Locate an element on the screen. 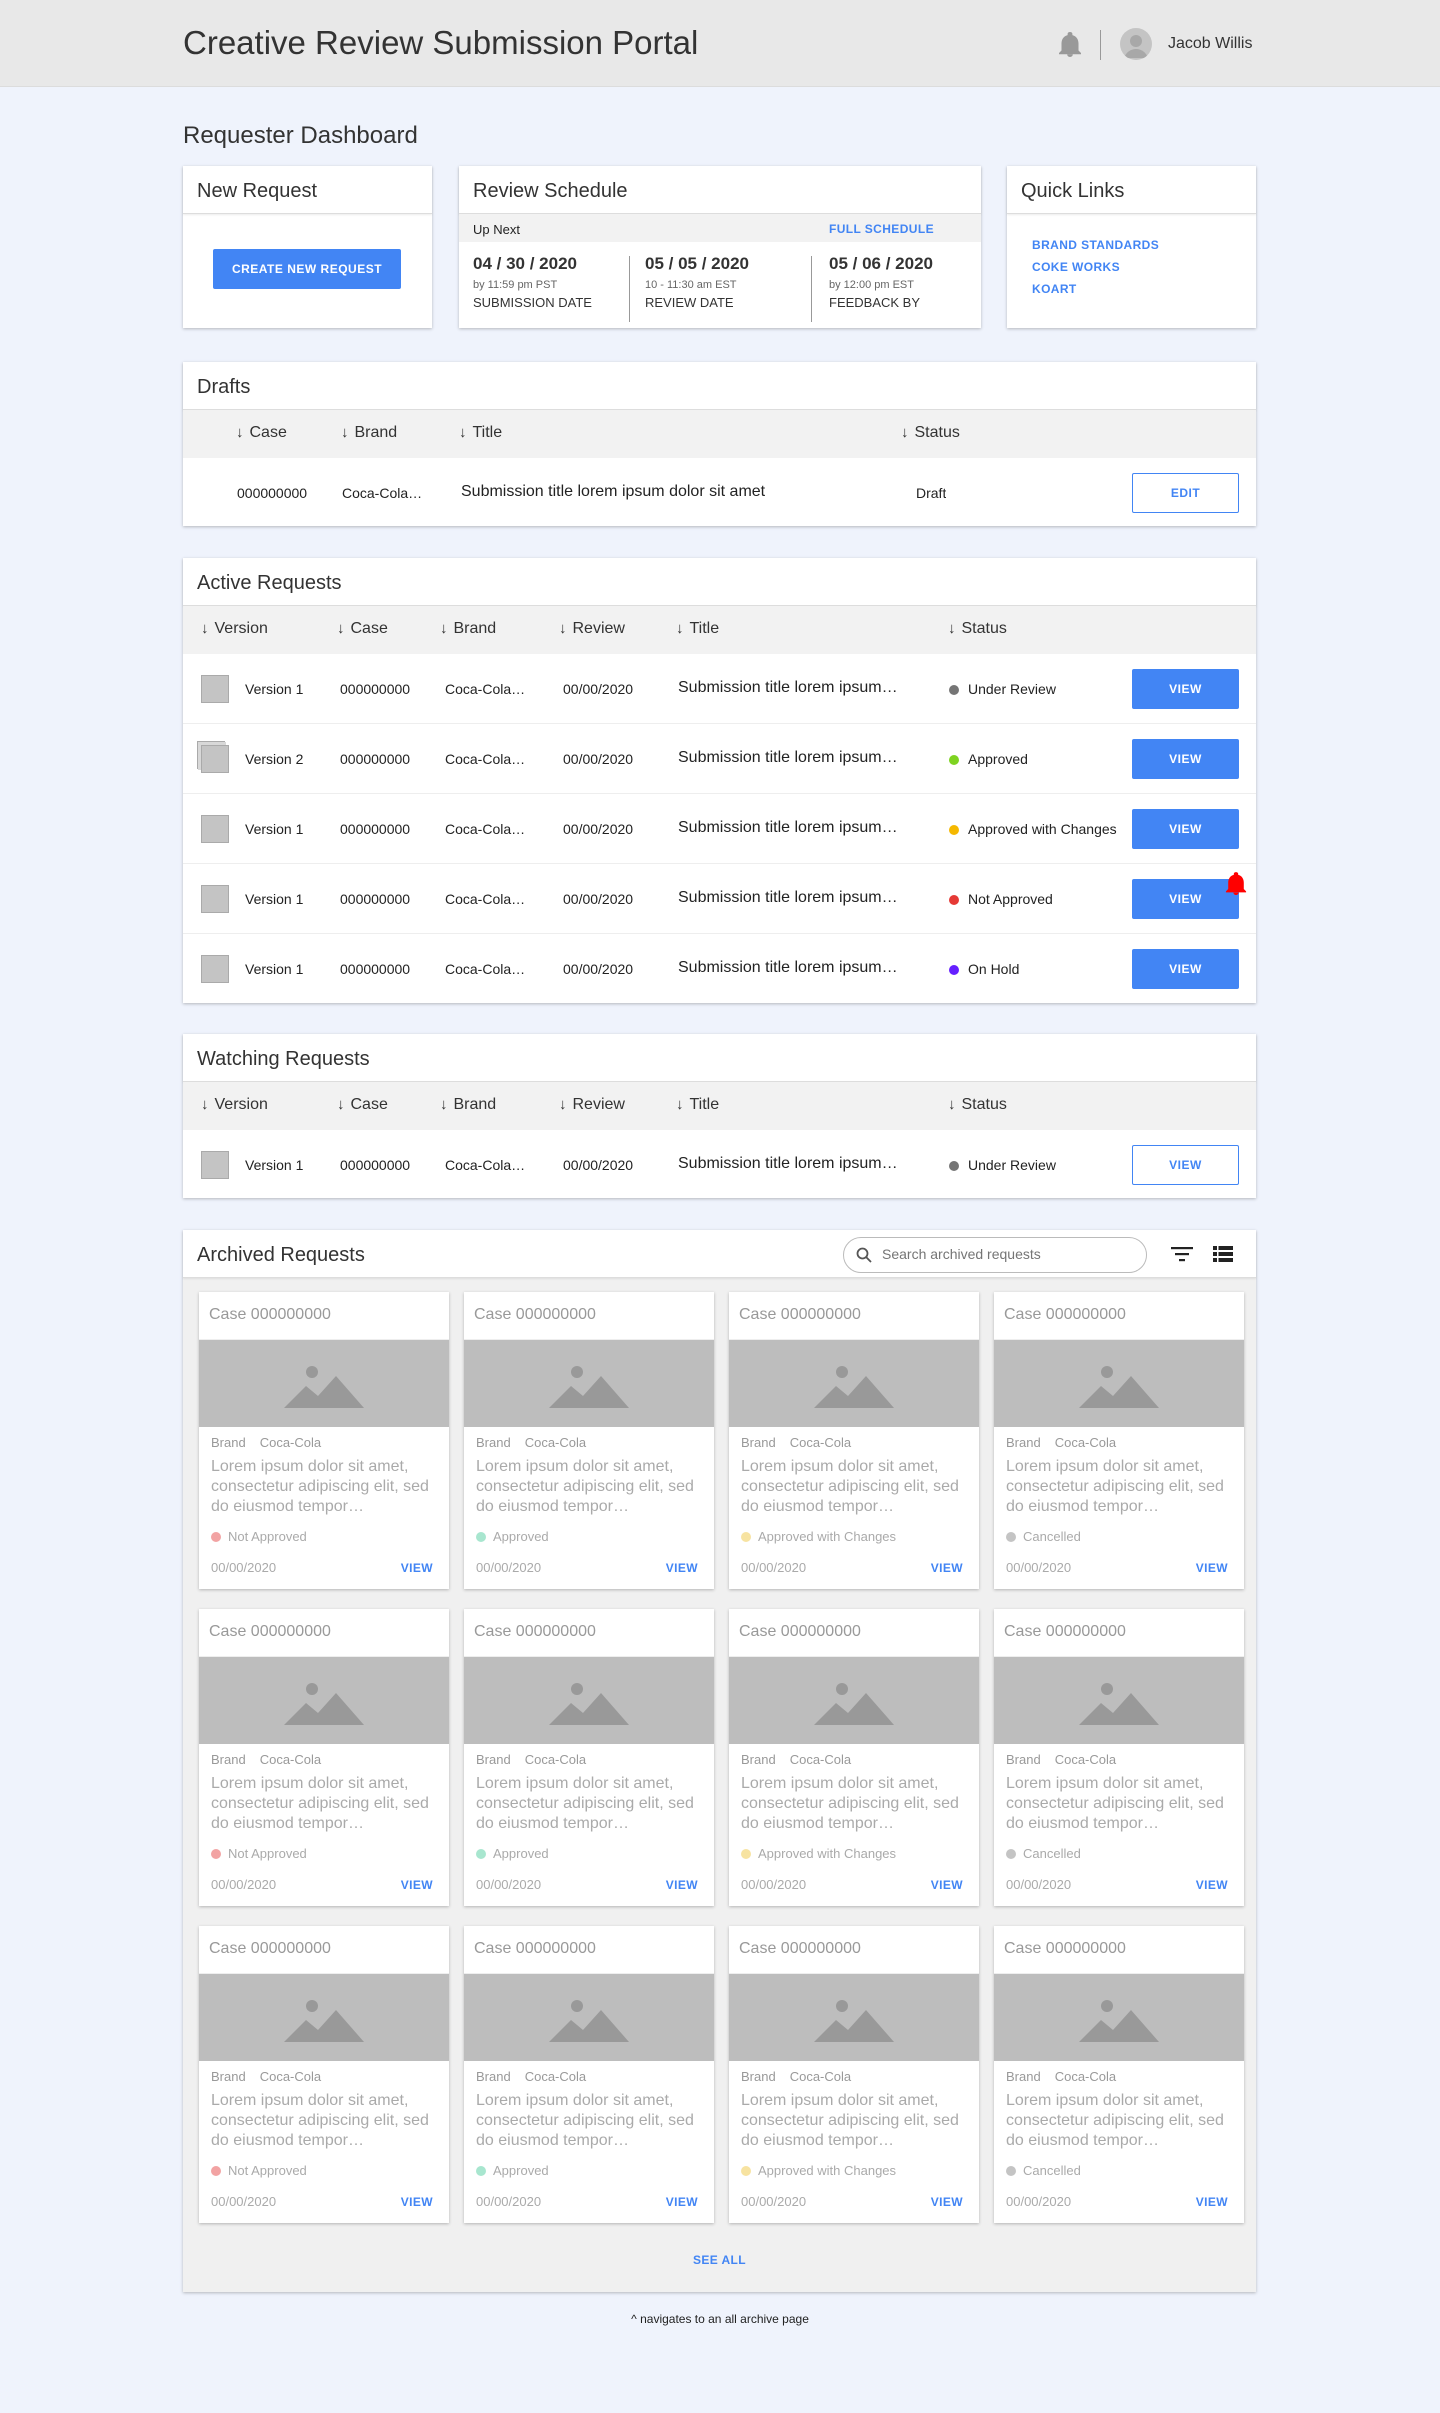 This screenshot has width=1440, height=2413. quick-link-coke-works: COKE WORKS is located at coordinates (1076, 267).